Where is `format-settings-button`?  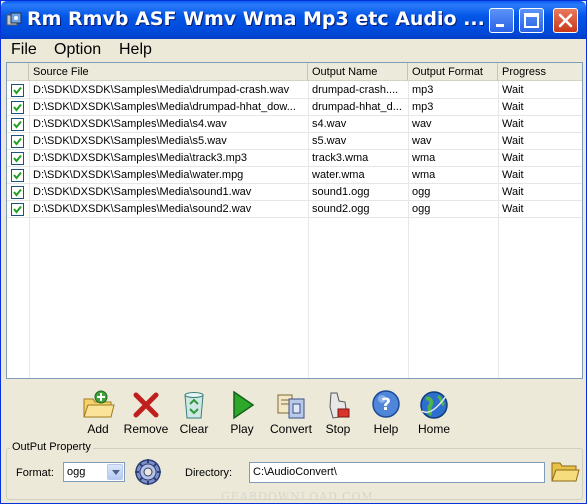 format-settings-button is located at coordinates (148, 472).